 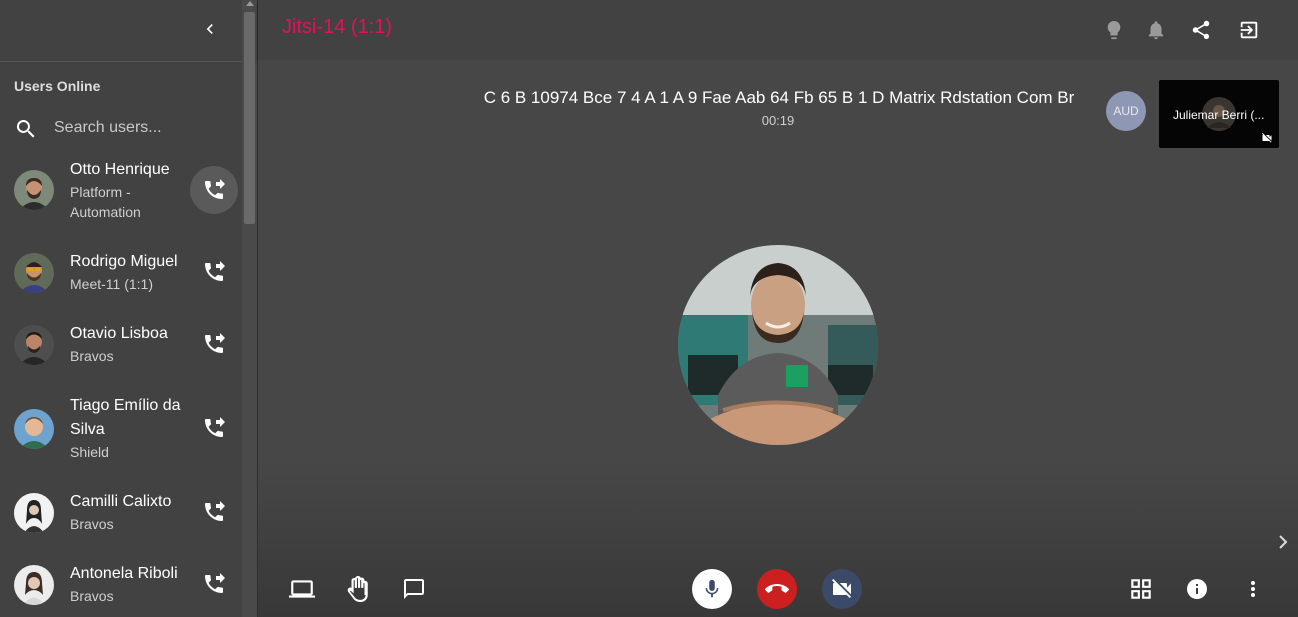 What do you see at coordinates (119, 333) in the screenshot?
I see `user-name: Otavio Lisboa` at bounding box center [119, 333].